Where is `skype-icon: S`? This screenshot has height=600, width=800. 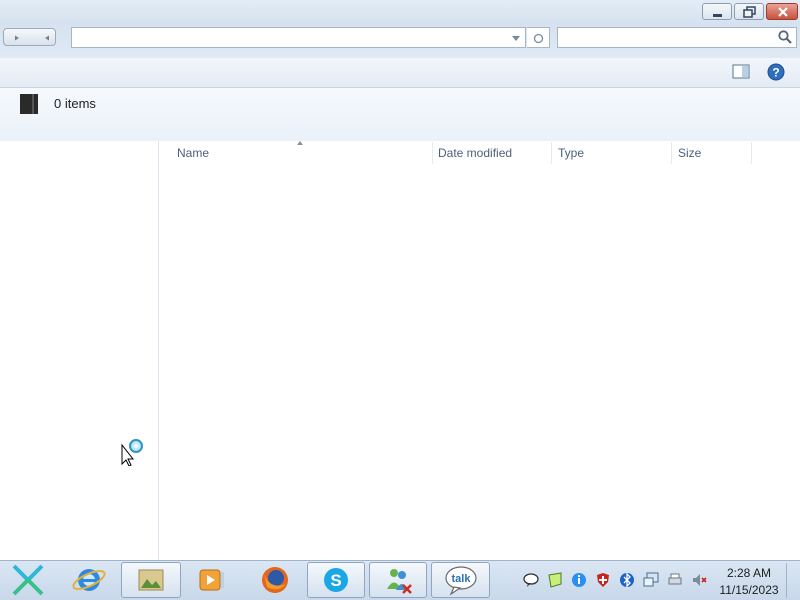 skype-icon: S is located at coordinates (336, 580).